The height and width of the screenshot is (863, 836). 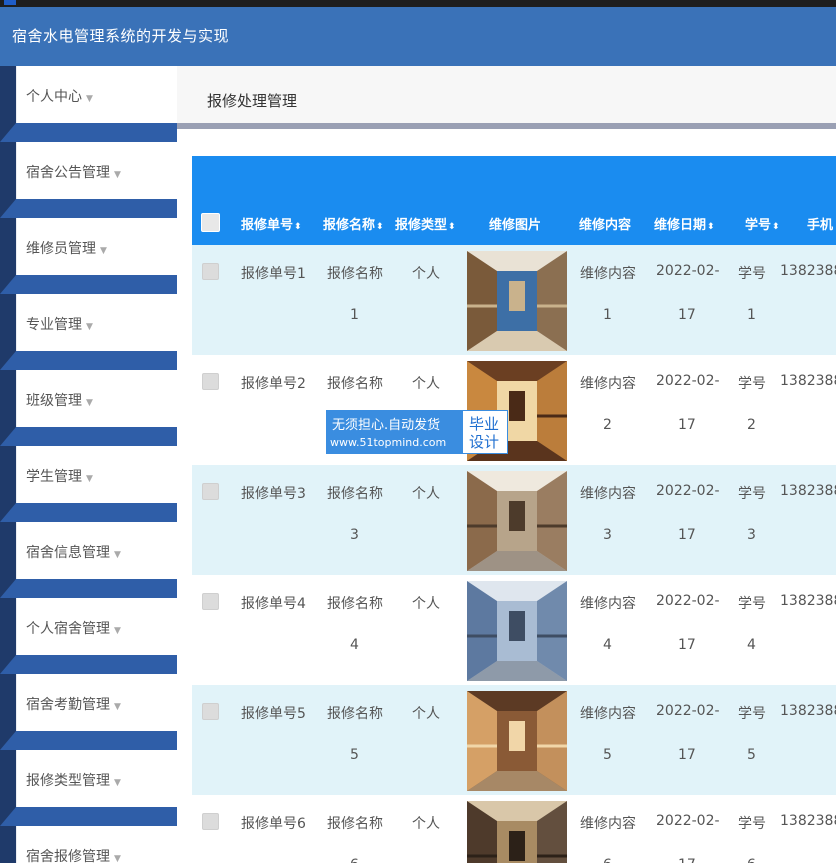 What do you see at coordinates (73, 552) in the screenshot?
I see `sidebar-item-label: 宿舍信息管理 ▼` at bounding box center [73, 552].